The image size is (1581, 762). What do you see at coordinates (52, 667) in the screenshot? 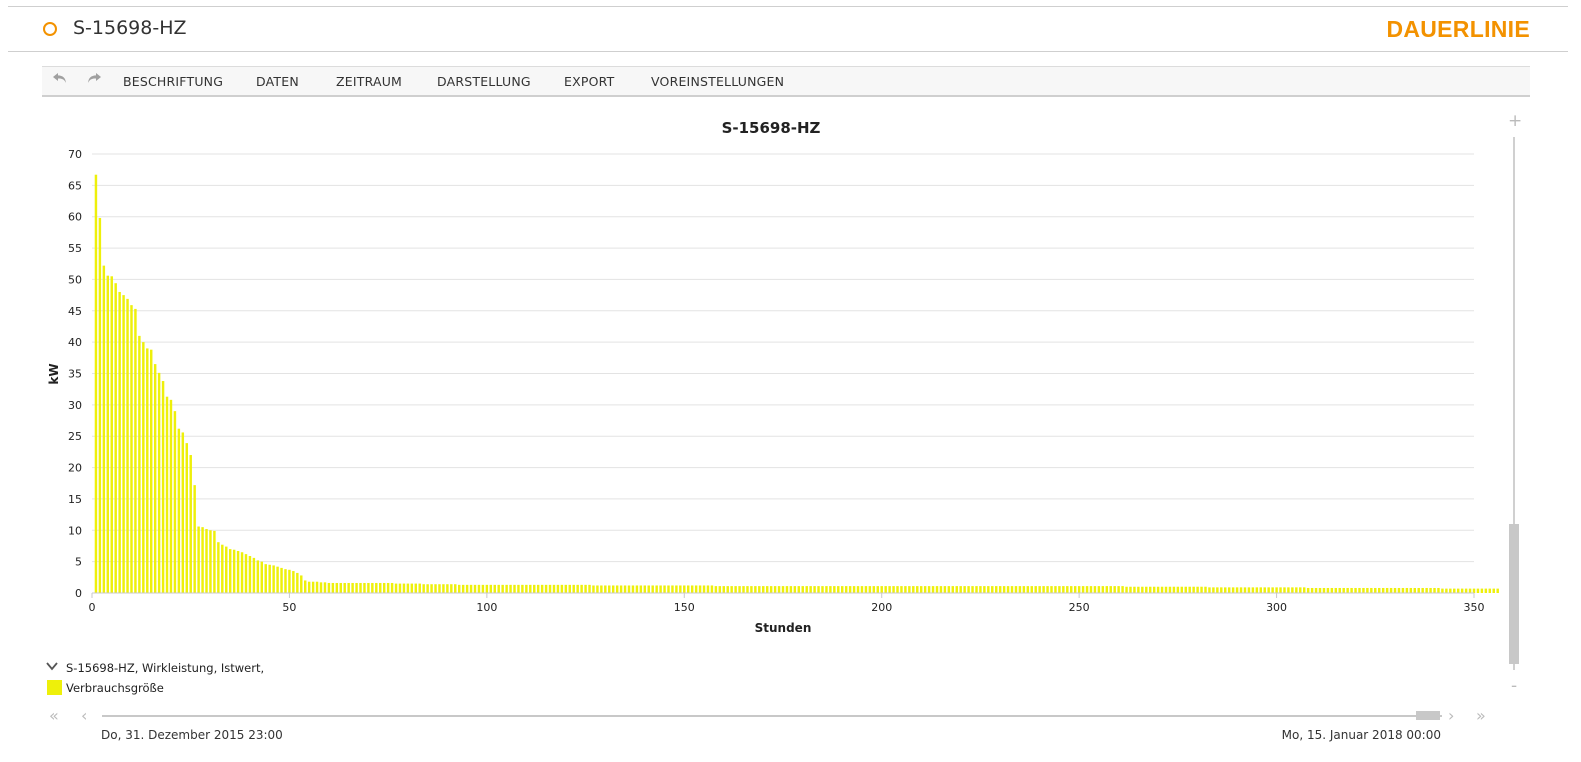
I see `chevron-down-icon` at bounding box center [52, 667].